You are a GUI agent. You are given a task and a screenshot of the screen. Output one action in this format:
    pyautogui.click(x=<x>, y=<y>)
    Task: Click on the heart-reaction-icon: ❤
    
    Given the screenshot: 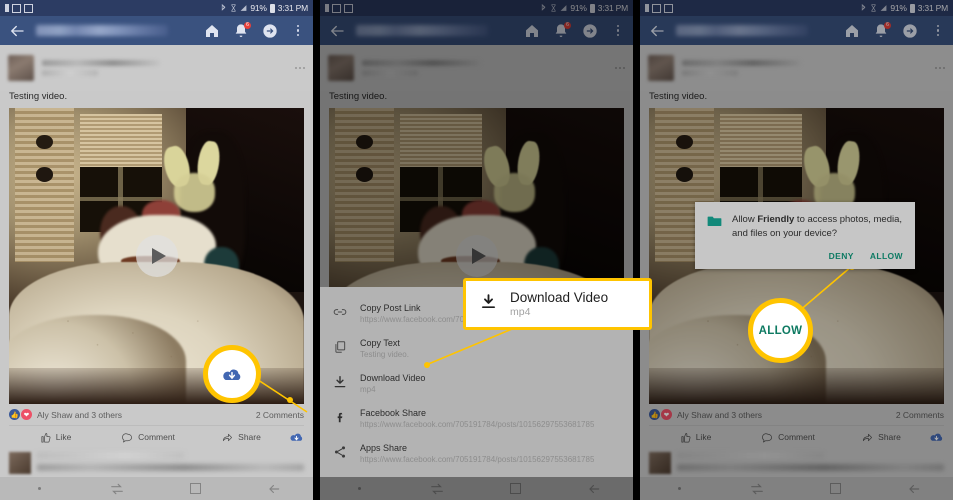 What is the action you would take?
    pyautogui.click(x=666, y=414)
    